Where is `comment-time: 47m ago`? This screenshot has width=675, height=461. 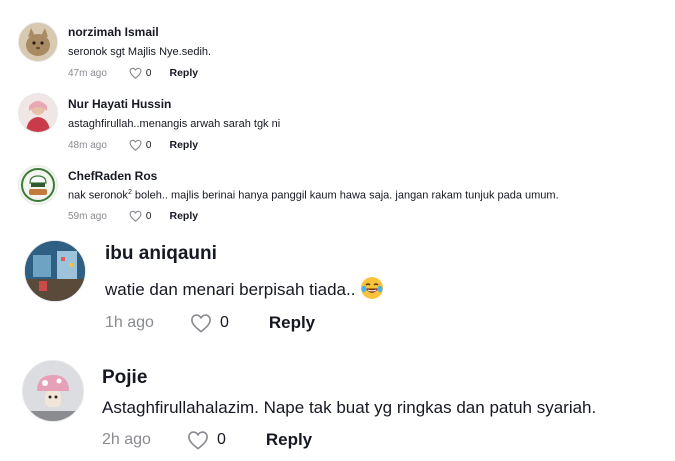 comment-time: 47m ago is located at coordinates (87, 73).